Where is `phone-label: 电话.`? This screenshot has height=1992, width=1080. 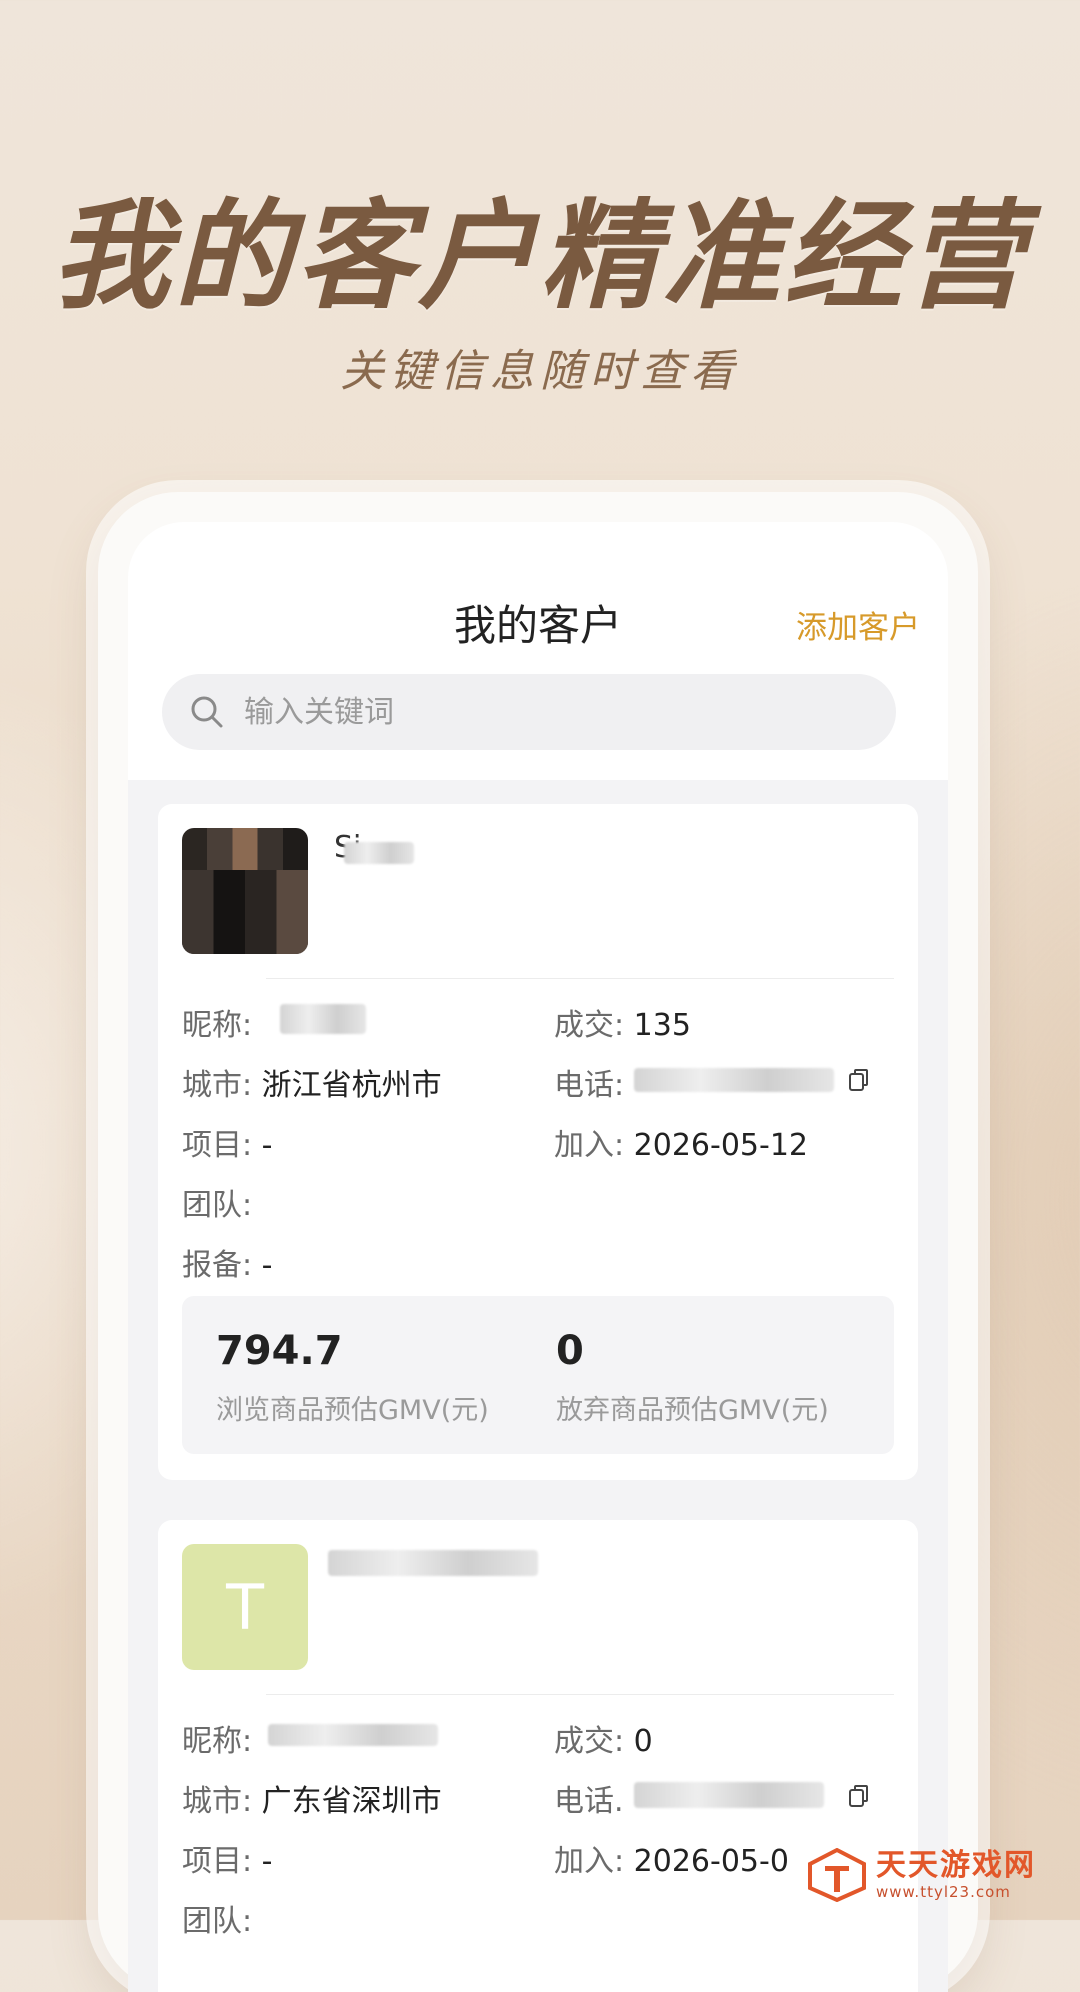 phone-label: 电话. is located at coordinates (589, 1801).